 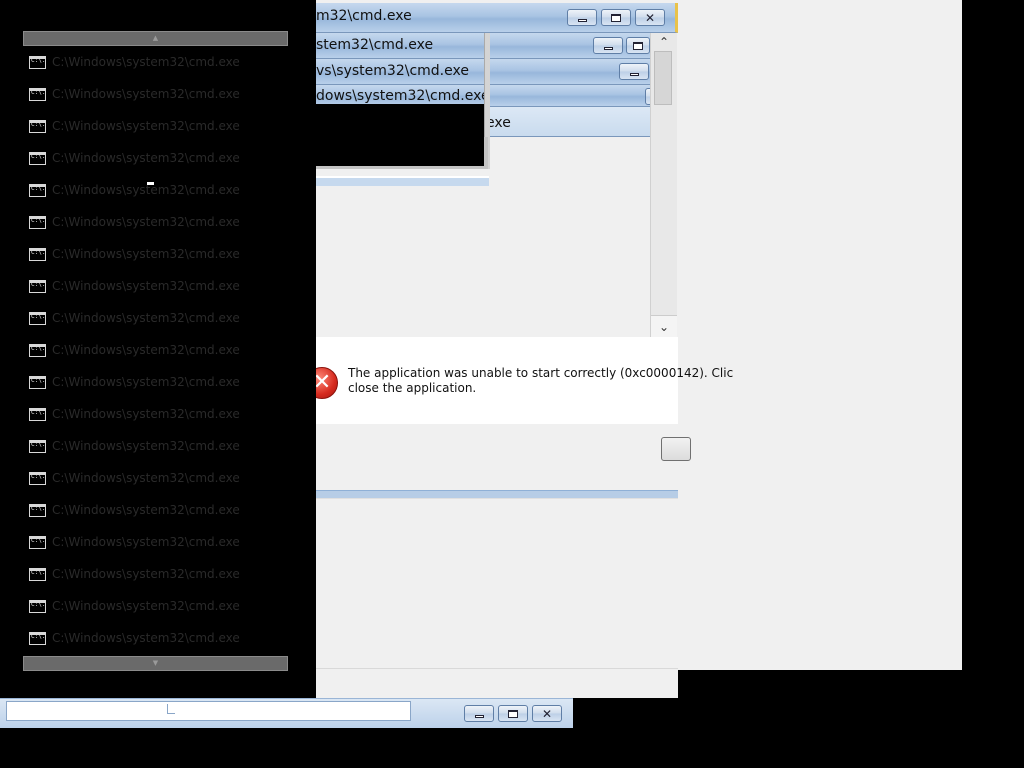 I want to click on scroll-down-button: ⌄, so click(x=664, y=326).